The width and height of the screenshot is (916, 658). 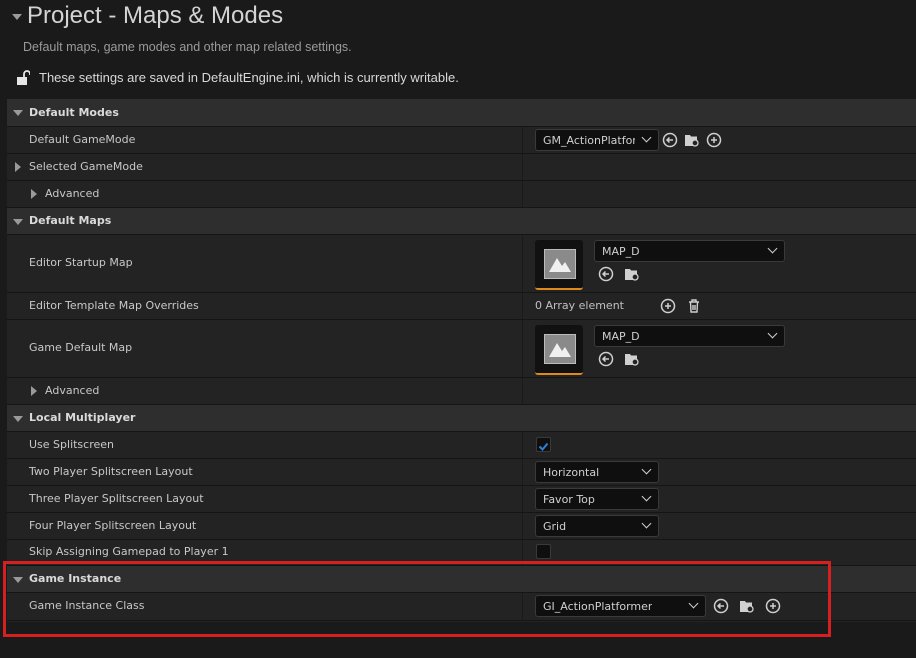 I want to click on category-label: Game Instance, so click(x=75, y=578).